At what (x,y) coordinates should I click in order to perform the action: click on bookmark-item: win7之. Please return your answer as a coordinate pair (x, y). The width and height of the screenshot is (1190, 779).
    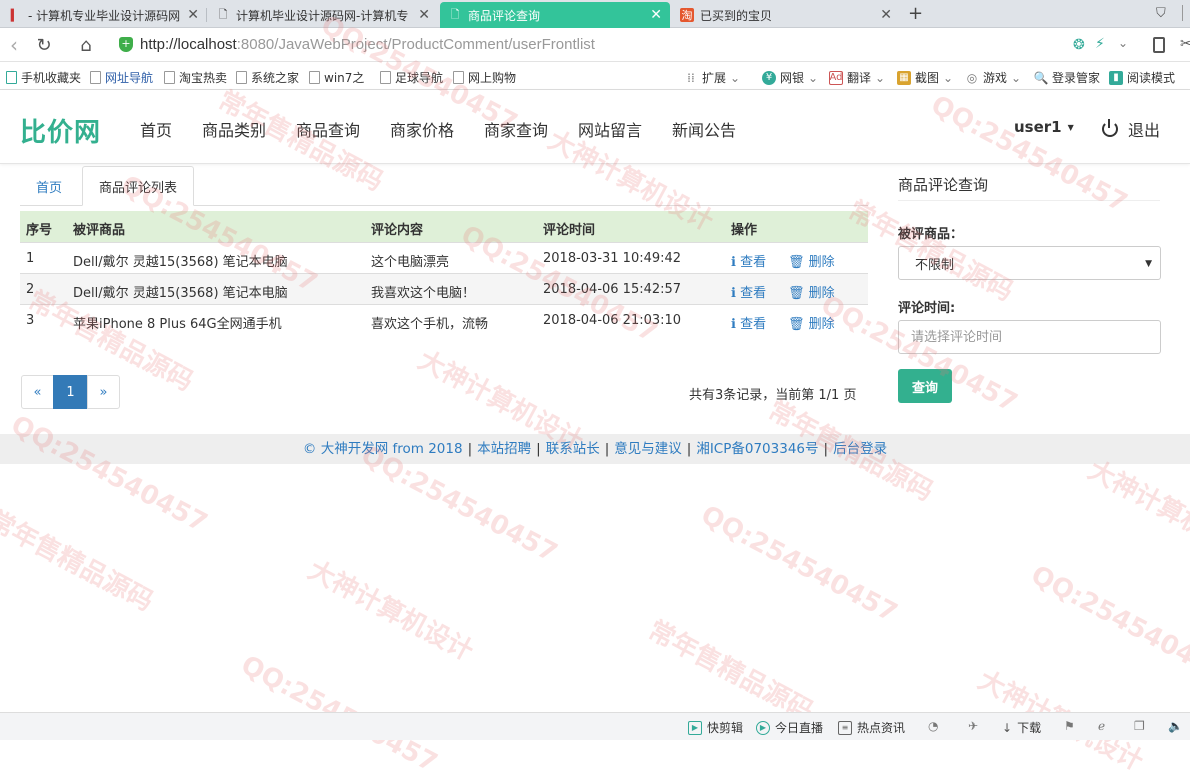
    Looking at the image, I should click on (336, 77).